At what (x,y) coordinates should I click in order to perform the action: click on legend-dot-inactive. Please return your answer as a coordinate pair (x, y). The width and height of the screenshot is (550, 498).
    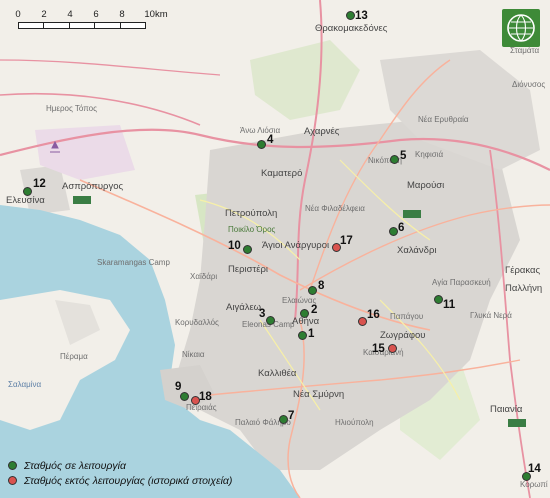
    Looking at the image, I should click on (12, 480).